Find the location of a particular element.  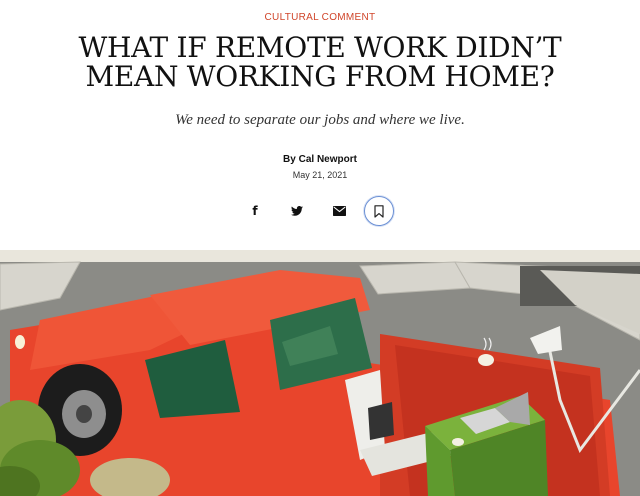

share-facebook-button: f is located at coordinates (255, 211).